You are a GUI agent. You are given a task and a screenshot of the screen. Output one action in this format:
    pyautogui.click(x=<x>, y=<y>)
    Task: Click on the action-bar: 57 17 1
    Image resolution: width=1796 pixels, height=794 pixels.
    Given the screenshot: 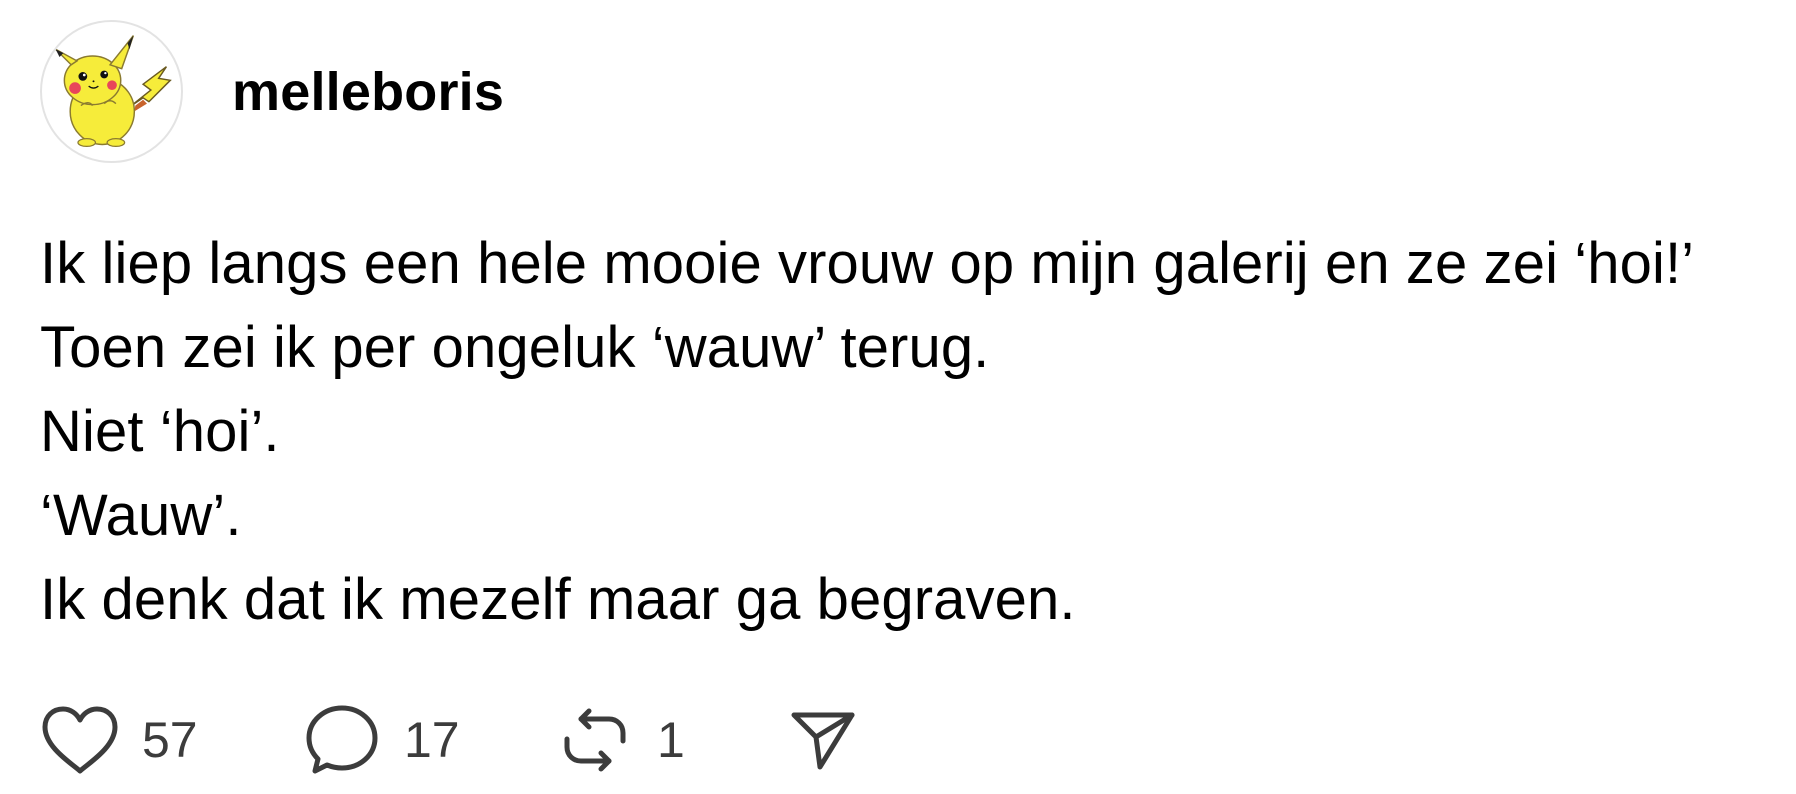 What is the action you would take?
    pyautogui.click(x=540, y=740)
    